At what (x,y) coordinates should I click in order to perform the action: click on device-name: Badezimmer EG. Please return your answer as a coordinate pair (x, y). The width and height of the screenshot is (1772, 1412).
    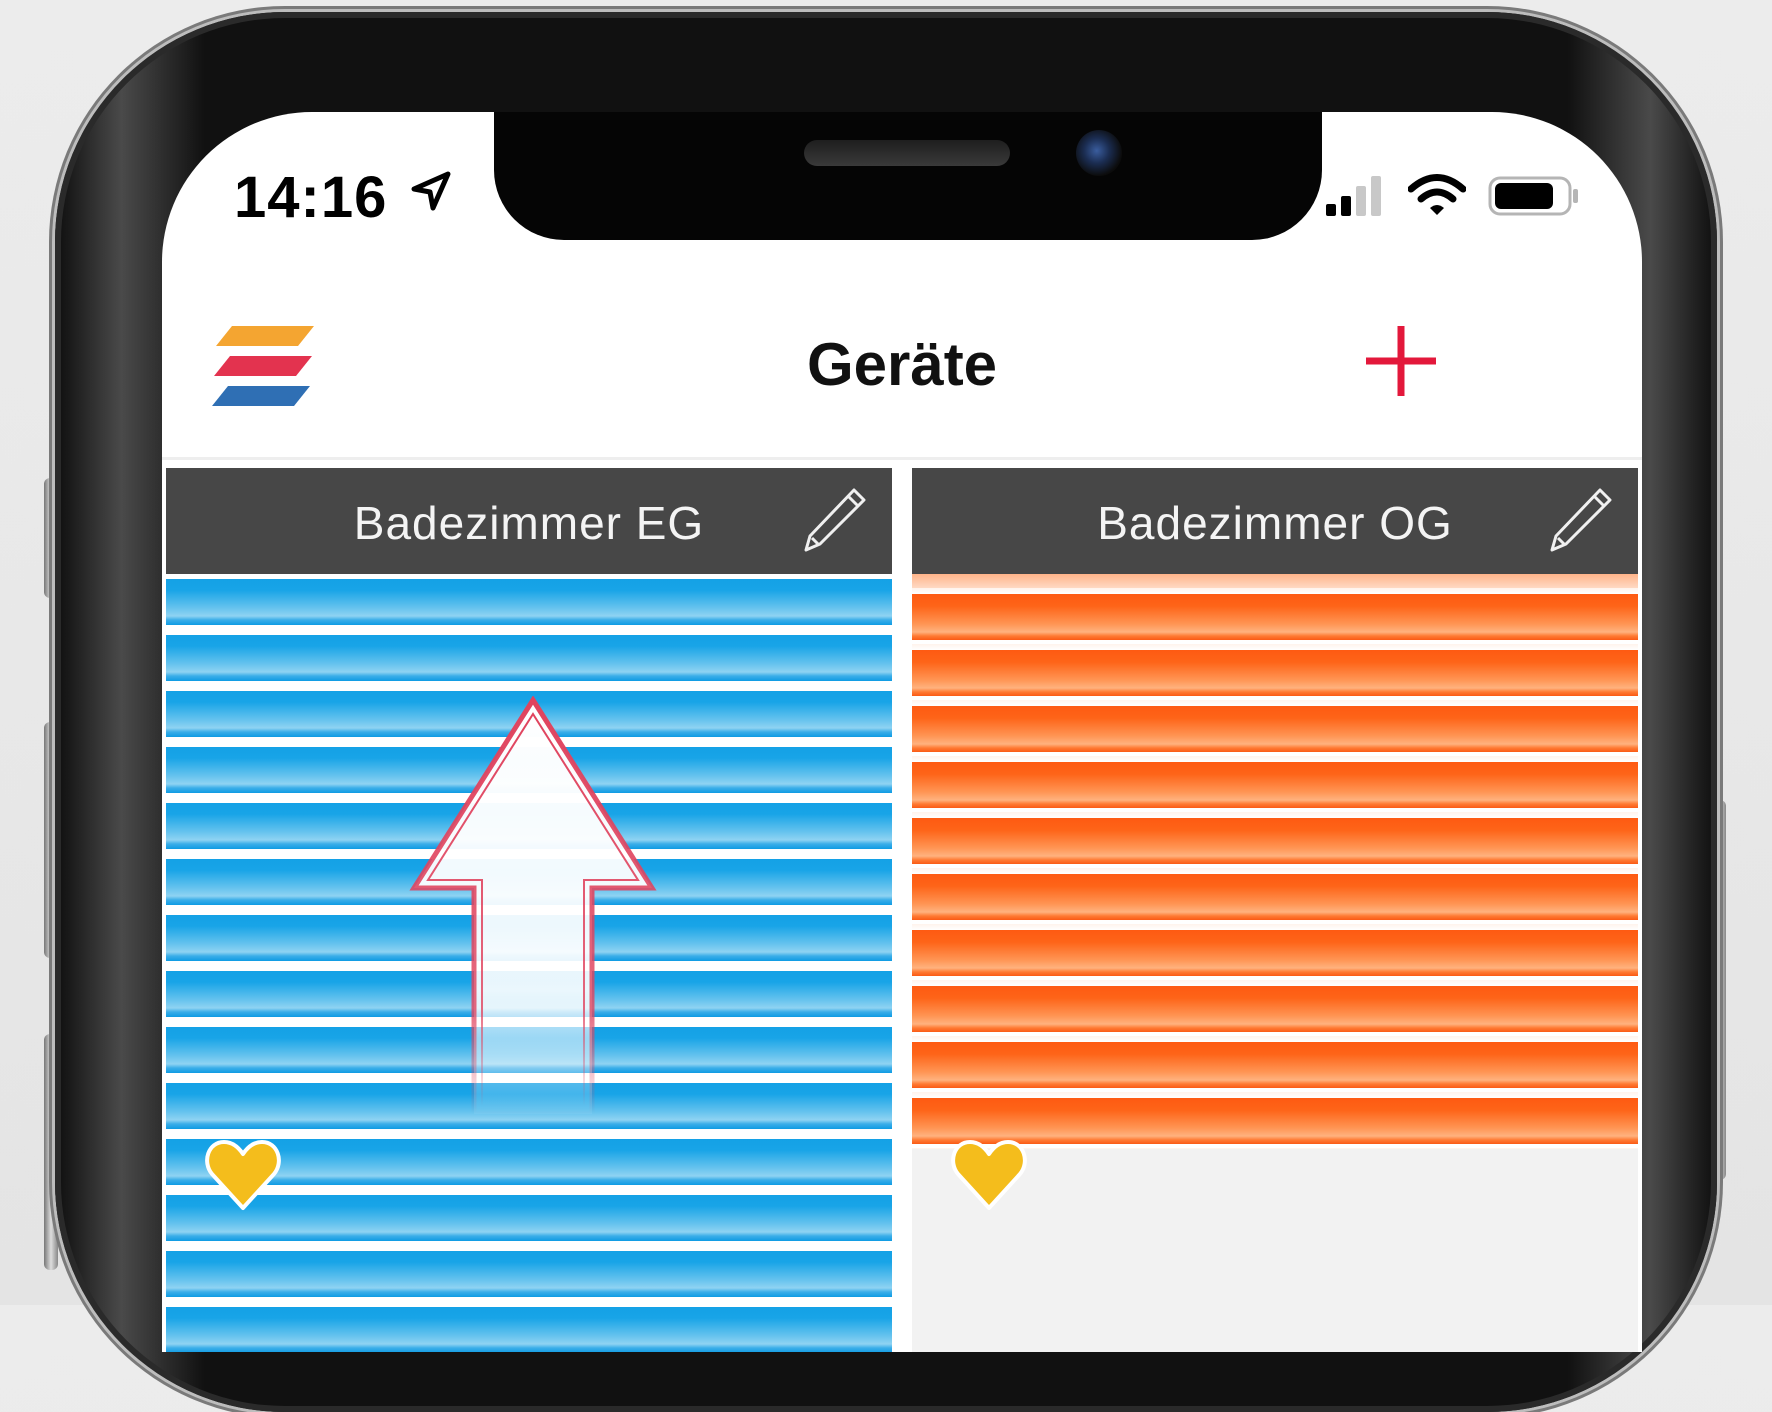
    Looking at the image, I should click on (529, 523).